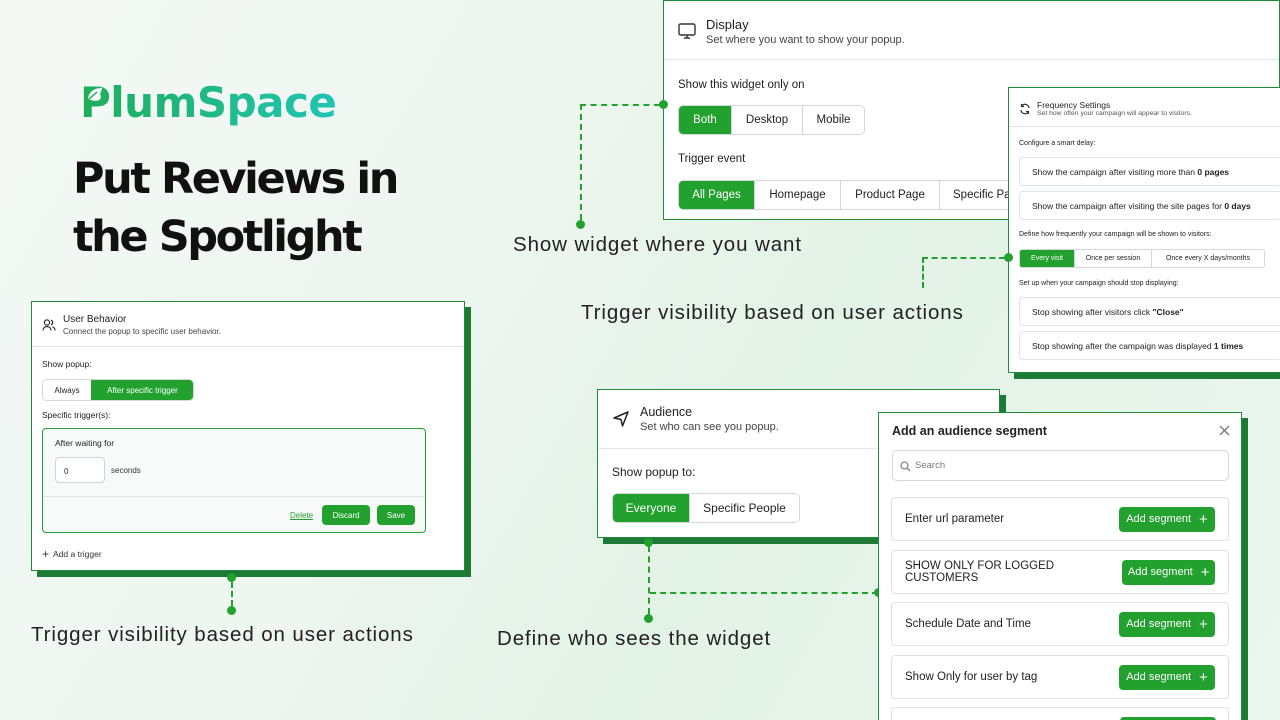 This screenshot has height=720, width=1280. Describe the element at coordinates (1228, 345) in the screenshot. I see `stop-value: 1 times` at that location.